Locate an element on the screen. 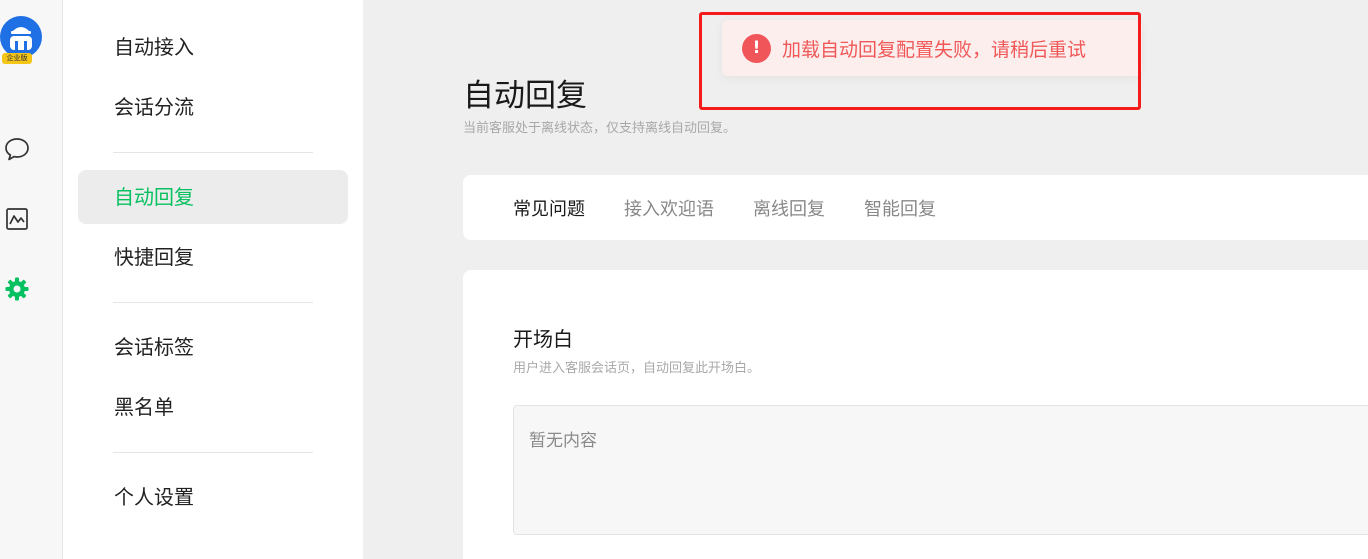  gear-icon is located at coordinates (17, 289).